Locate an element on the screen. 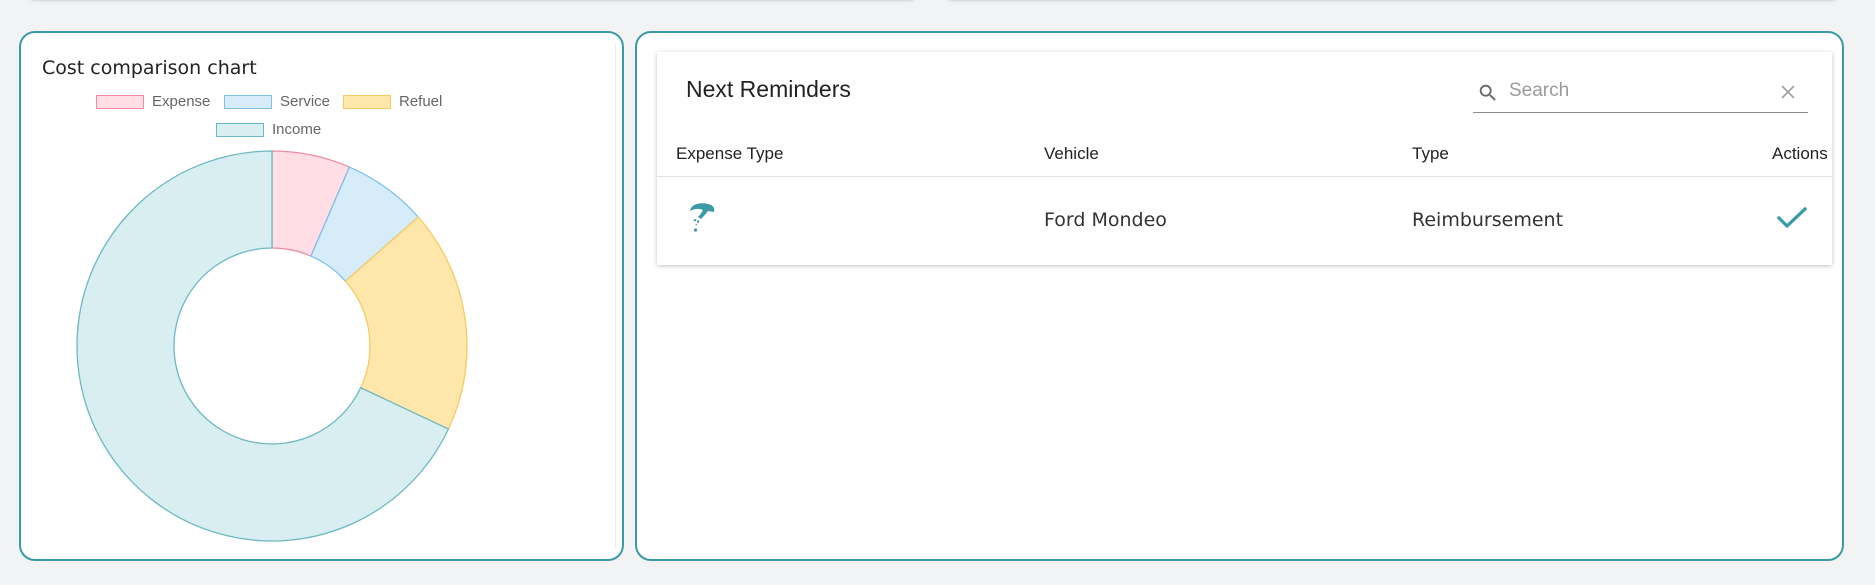  column-header-expense-type: Expense Type is located at coordinates (729, 154).